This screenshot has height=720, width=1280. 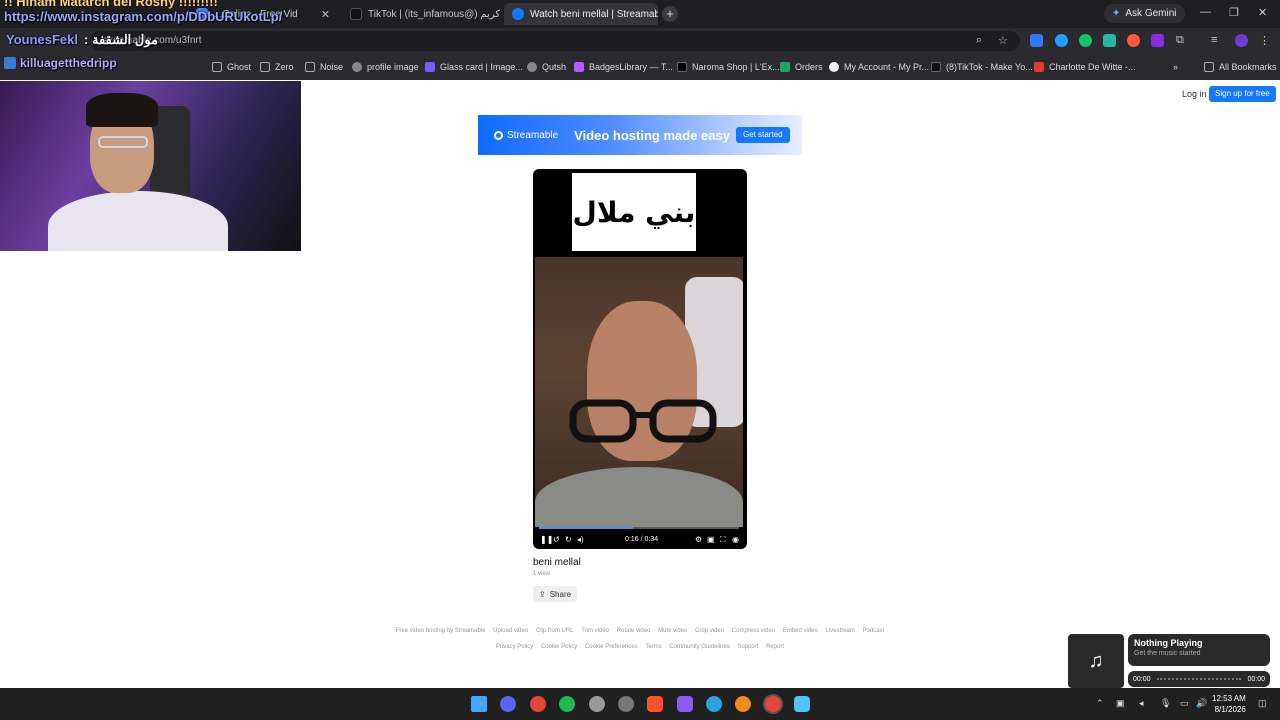 I want to click on ask-gemini-button: ✦ Ask Gemini, so click(x=1144, y=13).